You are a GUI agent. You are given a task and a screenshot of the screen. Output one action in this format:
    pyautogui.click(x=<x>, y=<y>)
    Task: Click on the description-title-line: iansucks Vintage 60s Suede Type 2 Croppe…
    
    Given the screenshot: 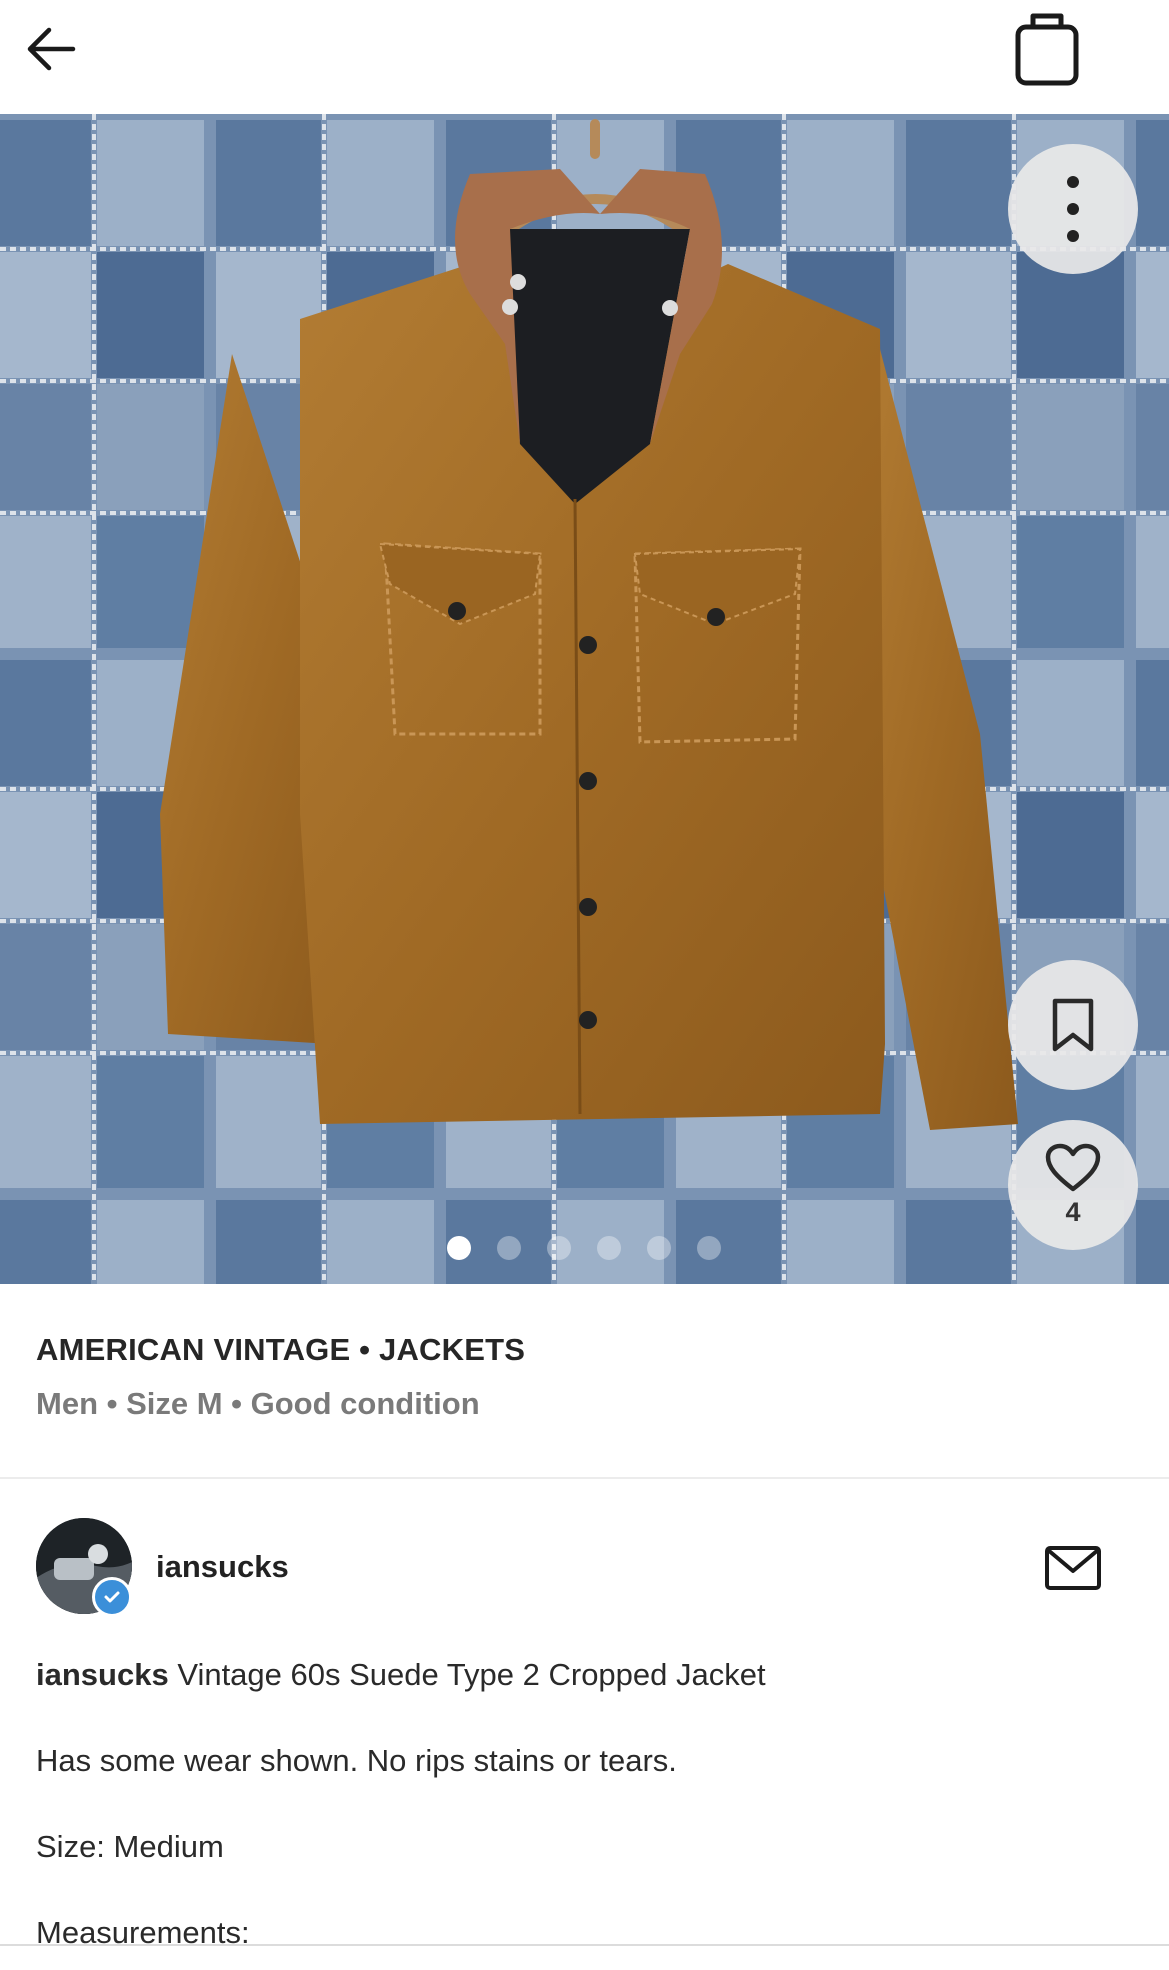 What is the action you would take?
    pyautogui.click(x=586, y=1675)
    